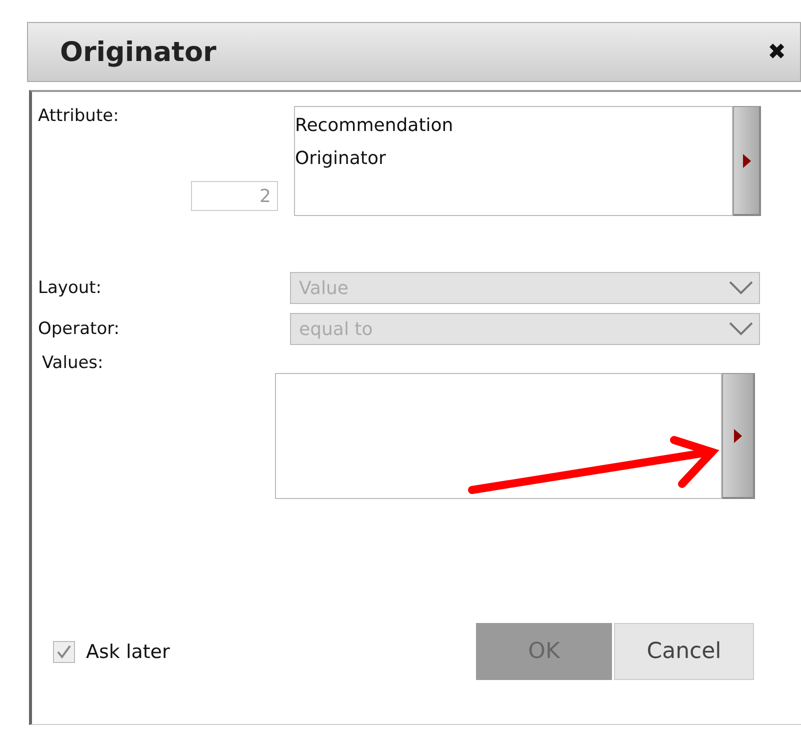  What do you see at coordinates (73, 363) in the screenshot?
I see `field-label: Values:` at bounding box center [73, 363].